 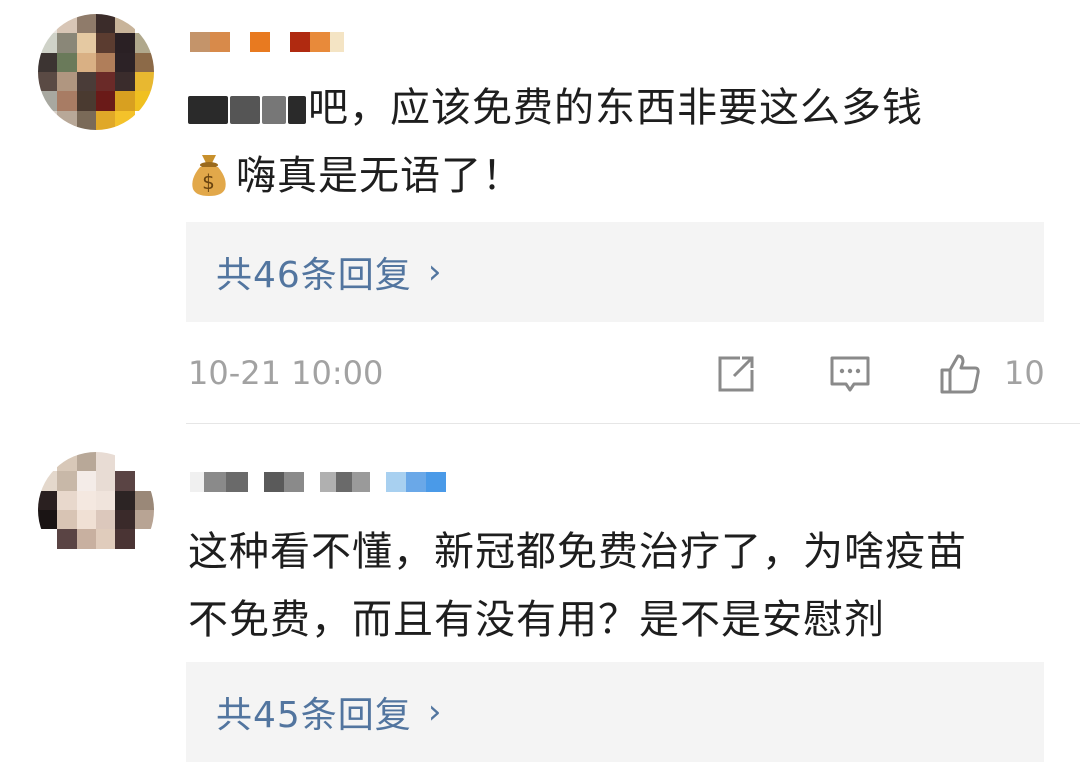 What do you see at coordinates (615, 712) in the screenshot?
I see `view-replies-button: 共45条回复 ›` at bounding box center [615, 712].